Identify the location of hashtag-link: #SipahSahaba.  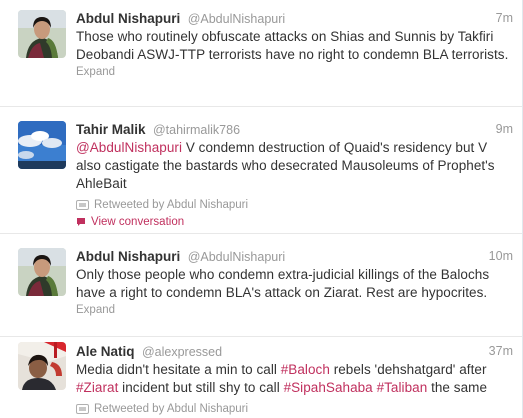
(328, 387).